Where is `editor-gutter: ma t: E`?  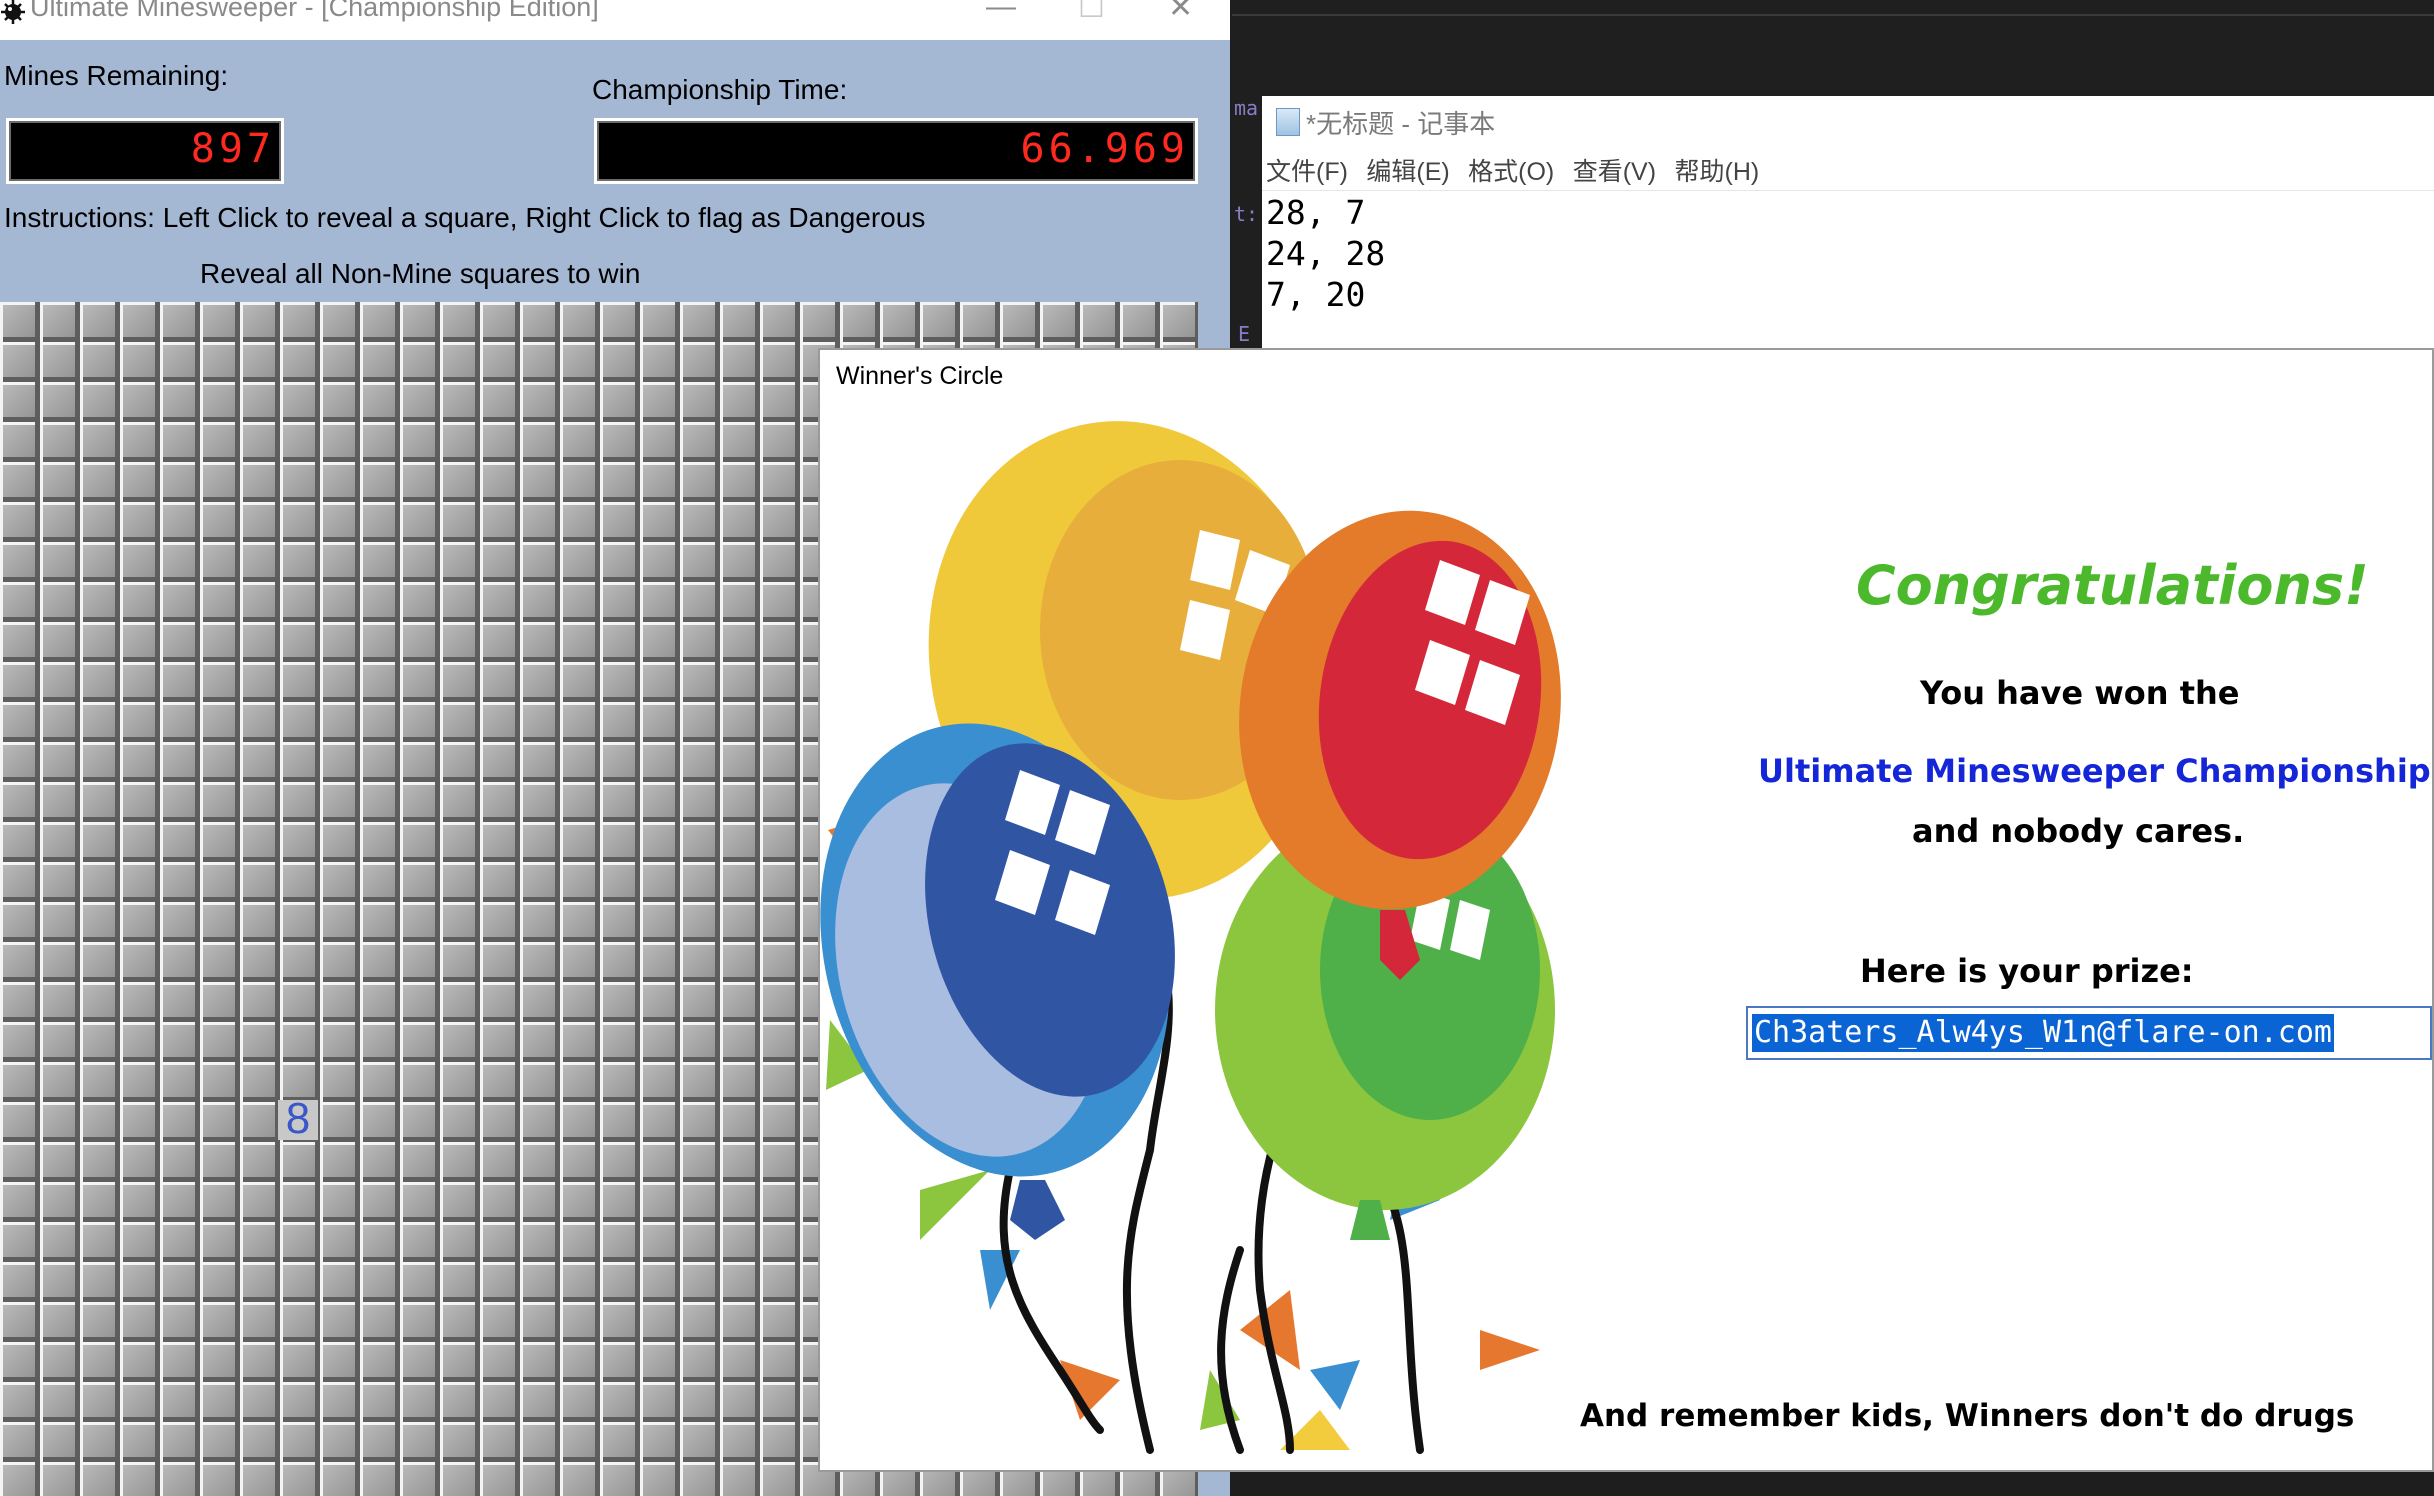
editor-gutter: ma t: E is located at coordinates (1247, 226).